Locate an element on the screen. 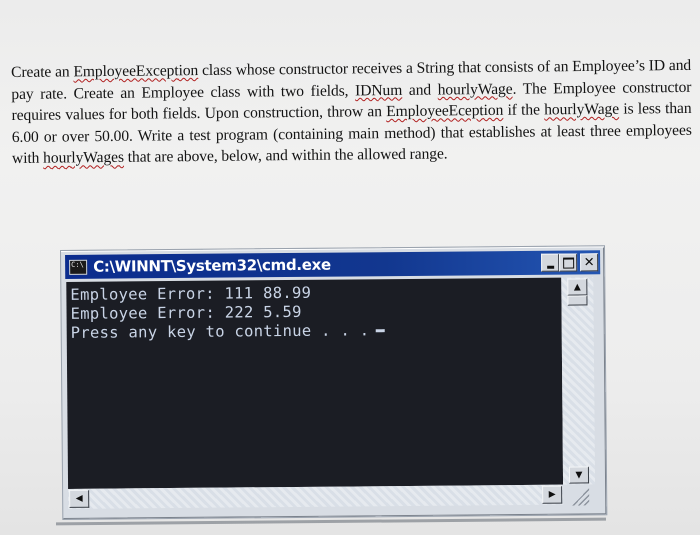  vertical-scroll-thumb is located at coordinates (577, 300).